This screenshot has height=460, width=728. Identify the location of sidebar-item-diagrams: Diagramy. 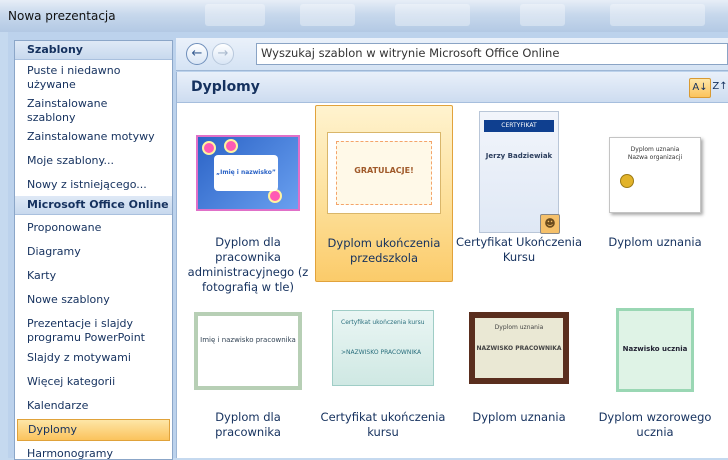
(93, 252).